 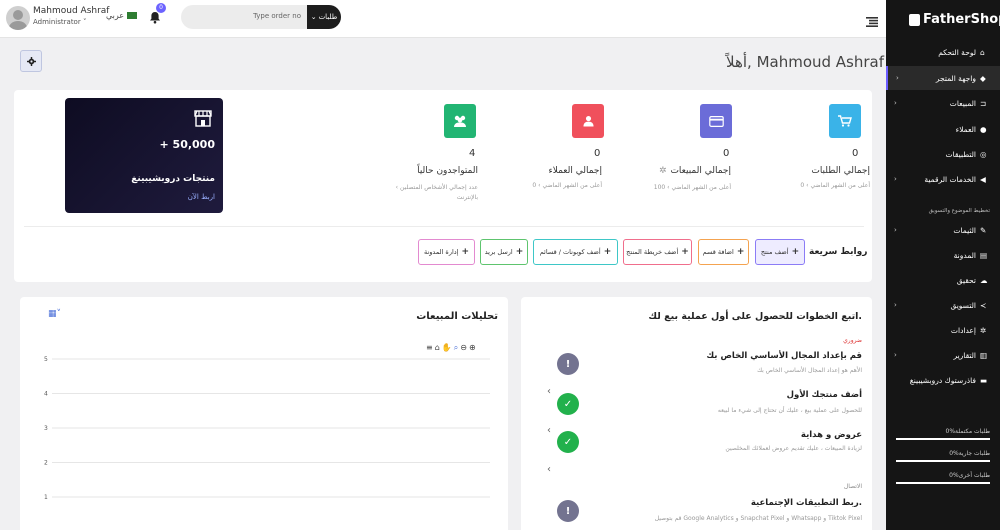 What do you see at coordinates (774, 252) in the screenshot?
I see `quick-link-label: أضف منتج` at bounding box center [774, 252].